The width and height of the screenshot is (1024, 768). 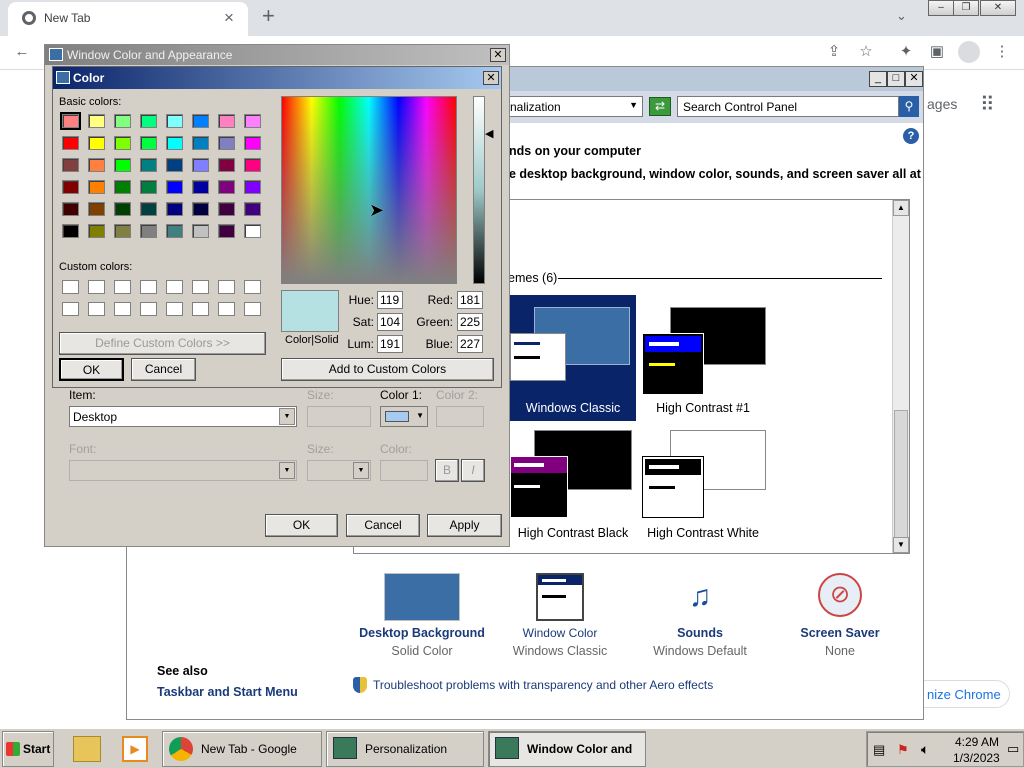 What do you see at coordinates (896, 79) in the screenshot?
I see `cp-maximize-button: □` at bounding box center [896, 79].